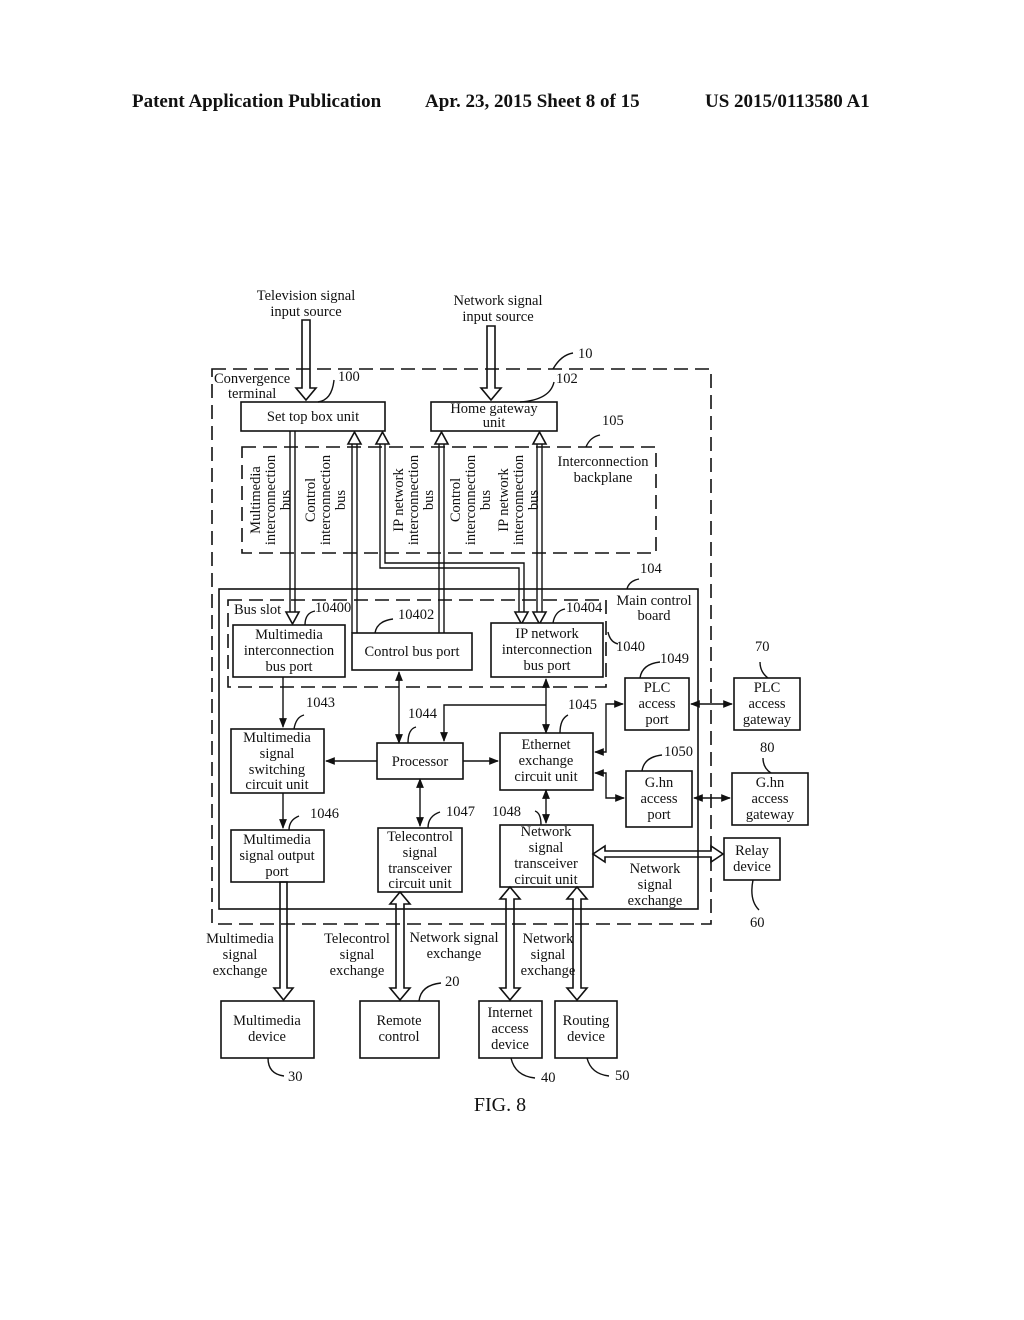 The width and height of the screenshot is (1024, 1320). What do you see at coordinates (420, 869) in the screenshot?
I see `svg-text: transceiver` at bounding box center [420, 869].